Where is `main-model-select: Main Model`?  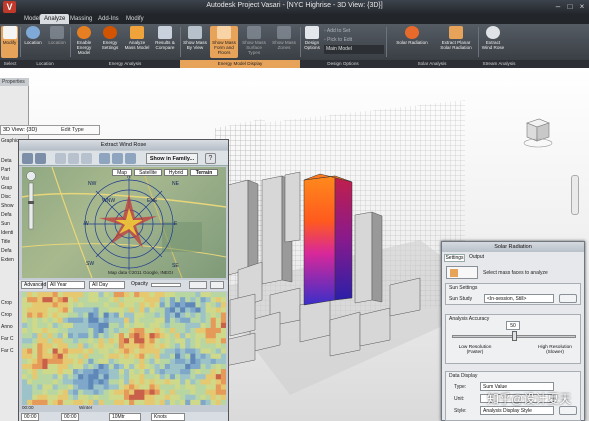
main-model-select: Main Model is located at coordinates (354, 49).